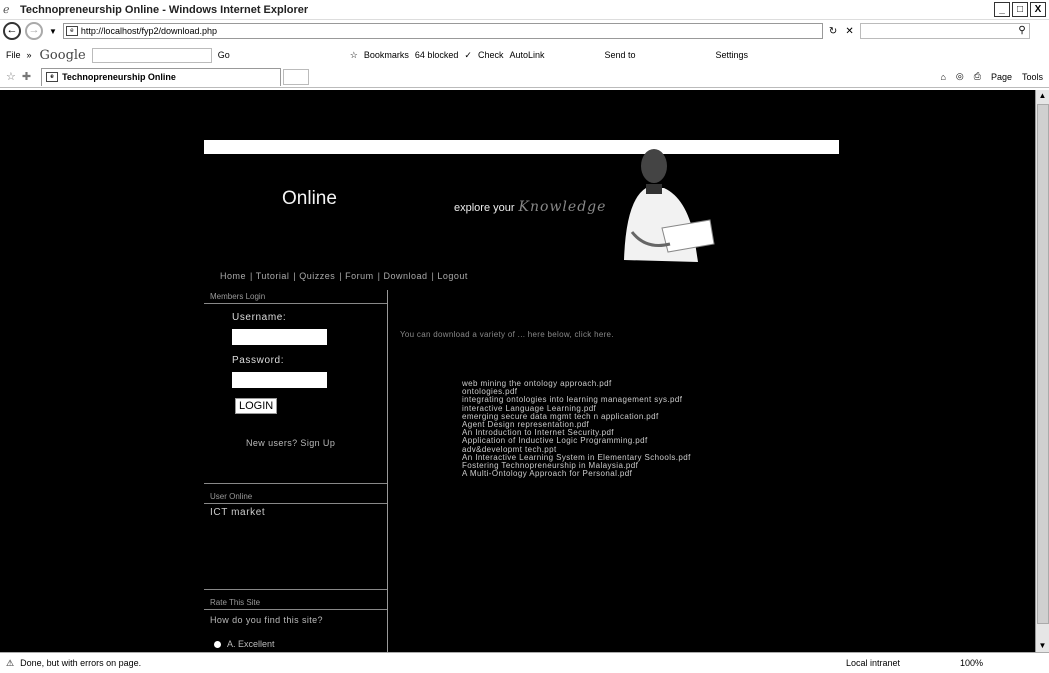 The height and width of the screenshot is (673, 1049). I want to click on new-tab-button, so click(296, 76).